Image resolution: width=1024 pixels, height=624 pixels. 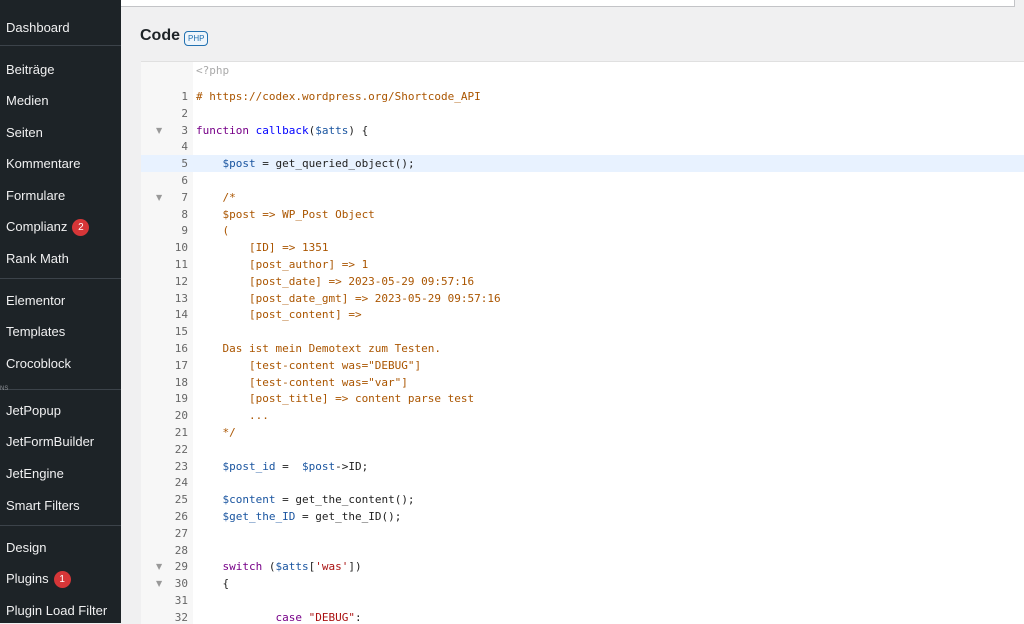 I want to click on php-open-tag-line: <?php, so click(x=582, y=70).